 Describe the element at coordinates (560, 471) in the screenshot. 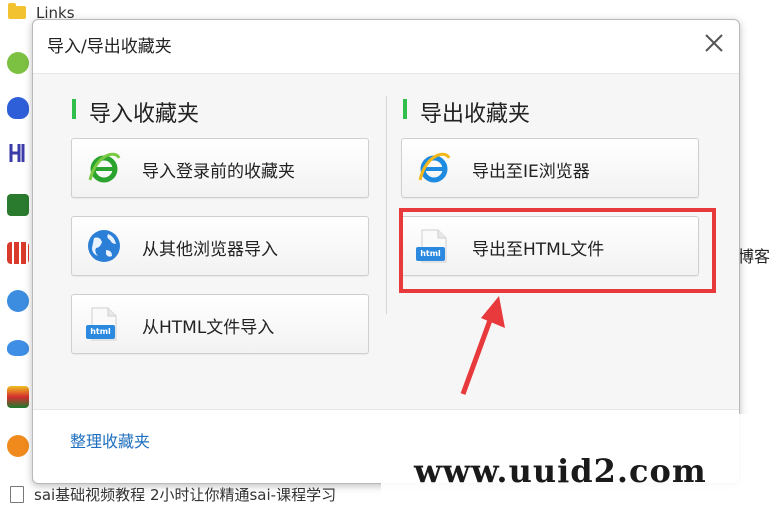

I see `watermark-text: www.uuid2.com` at that location.